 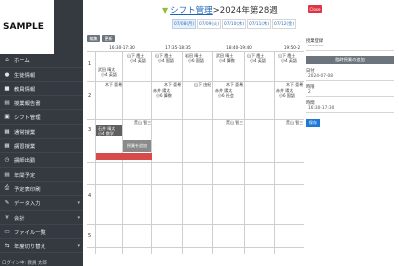 I want to click on add-temp-lesson-button: 臨時授業の追加, so click(x=350, y=60).